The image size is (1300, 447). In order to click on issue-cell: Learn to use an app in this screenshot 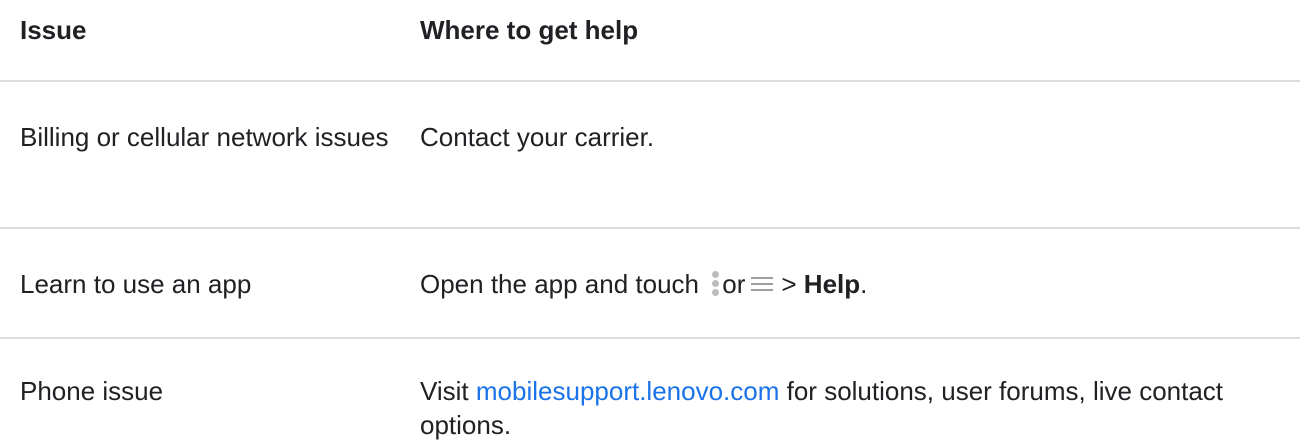, I will do `click(136, 284)`.